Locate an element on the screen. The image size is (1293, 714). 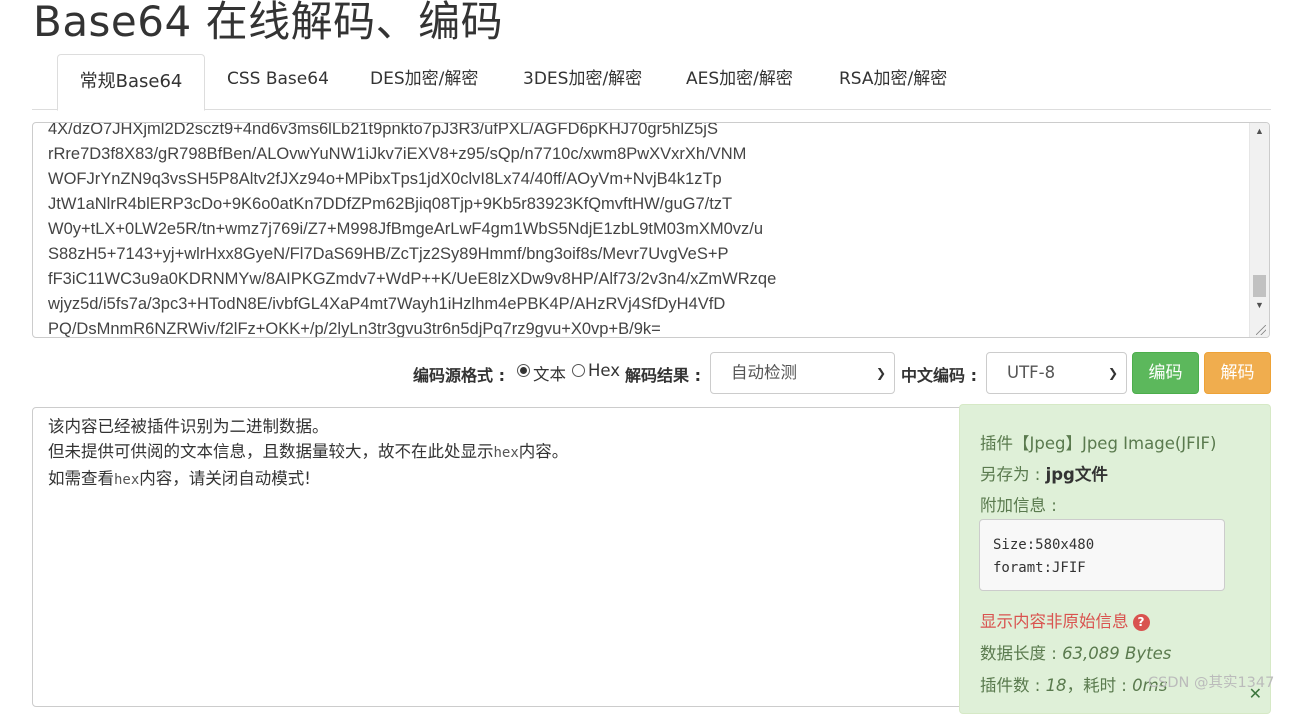
tab-label: AES加密/解密 is located at coordinates (739, 79).